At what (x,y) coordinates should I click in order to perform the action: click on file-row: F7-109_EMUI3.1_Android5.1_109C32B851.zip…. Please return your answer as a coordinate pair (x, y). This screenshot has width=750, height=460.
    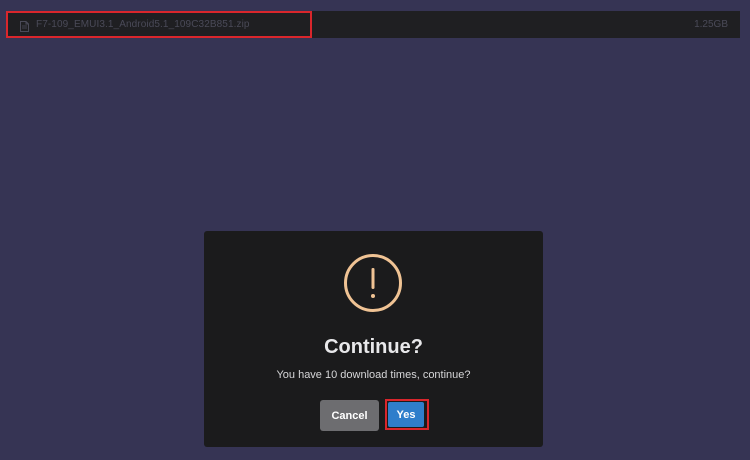
    Looking at the image, I should click on (373, 24).